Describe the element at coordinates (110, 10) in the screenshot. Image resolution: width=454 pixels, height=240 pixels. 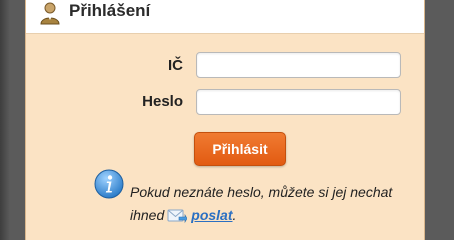
I see `page-title: Přihlášení` at that location.